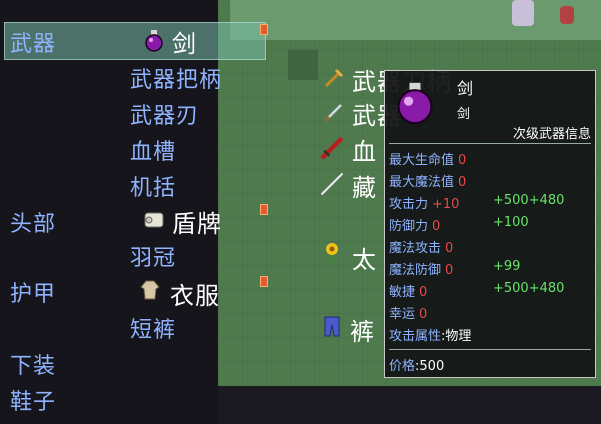 The image size is (601, 424). What do you see at coordinates (33, 42) in the screenshot?
I see `category-weapon: 武器` at bounding box center [33, 42].